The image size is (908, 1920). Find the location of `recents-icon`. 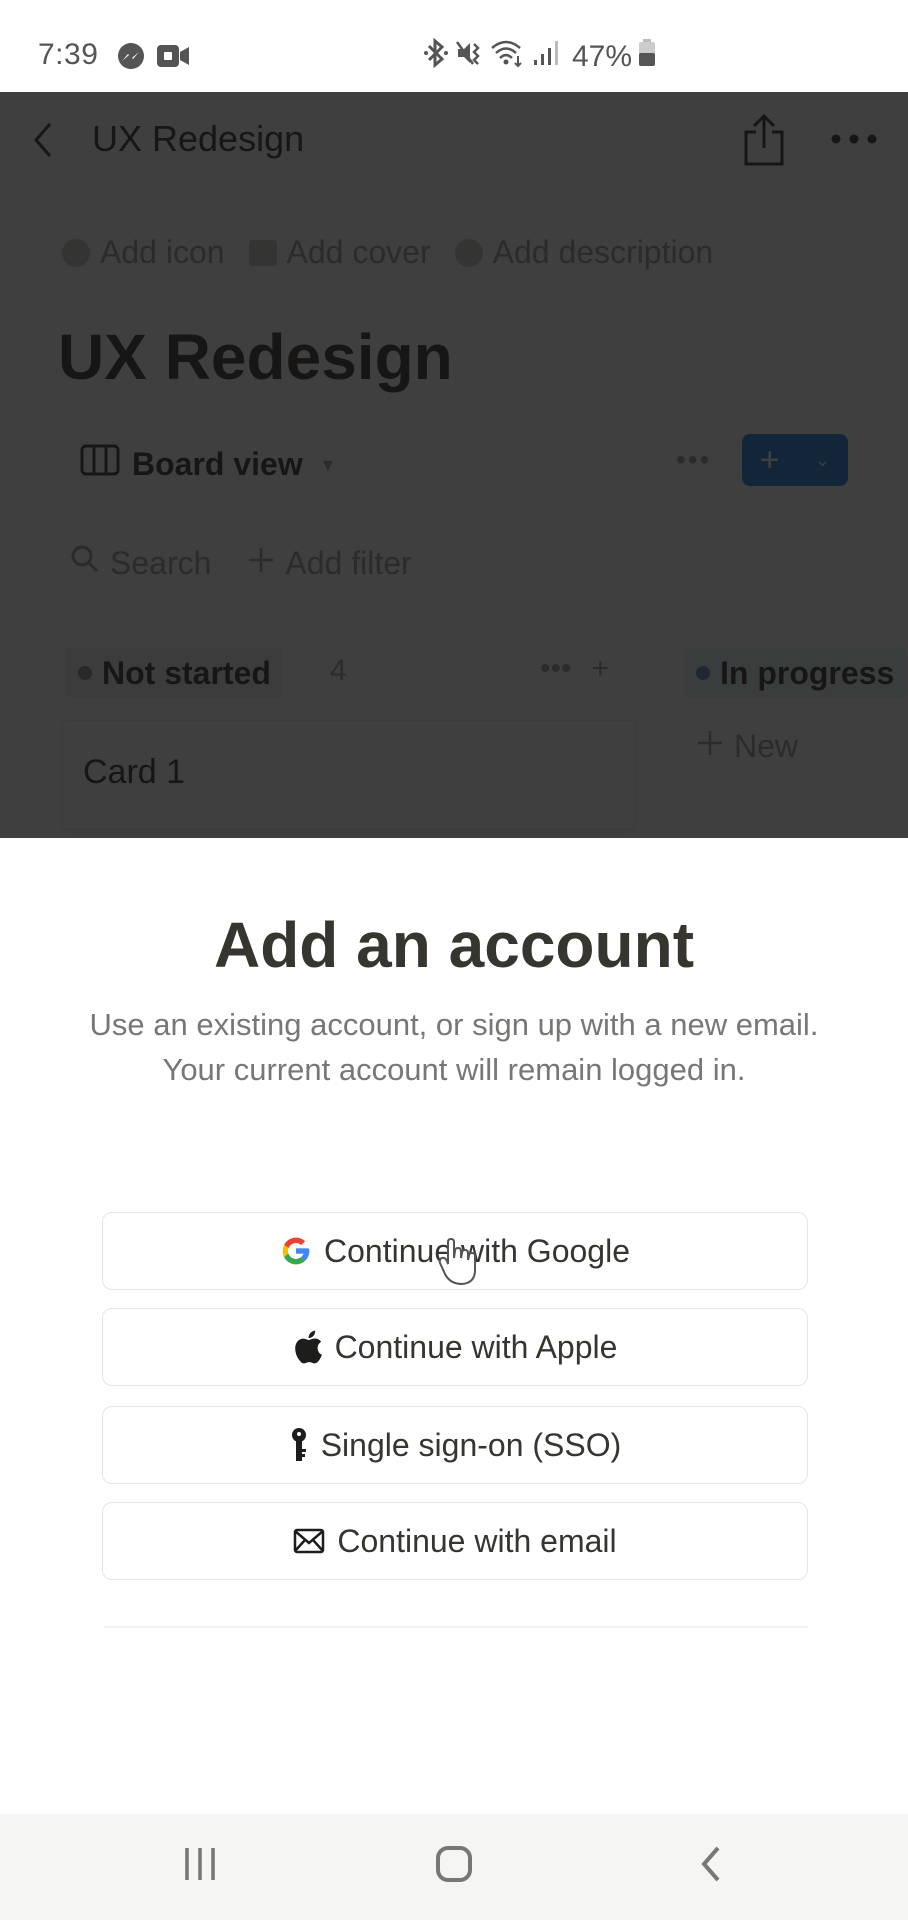

recents-icon is located at coordinates (200, 1866).